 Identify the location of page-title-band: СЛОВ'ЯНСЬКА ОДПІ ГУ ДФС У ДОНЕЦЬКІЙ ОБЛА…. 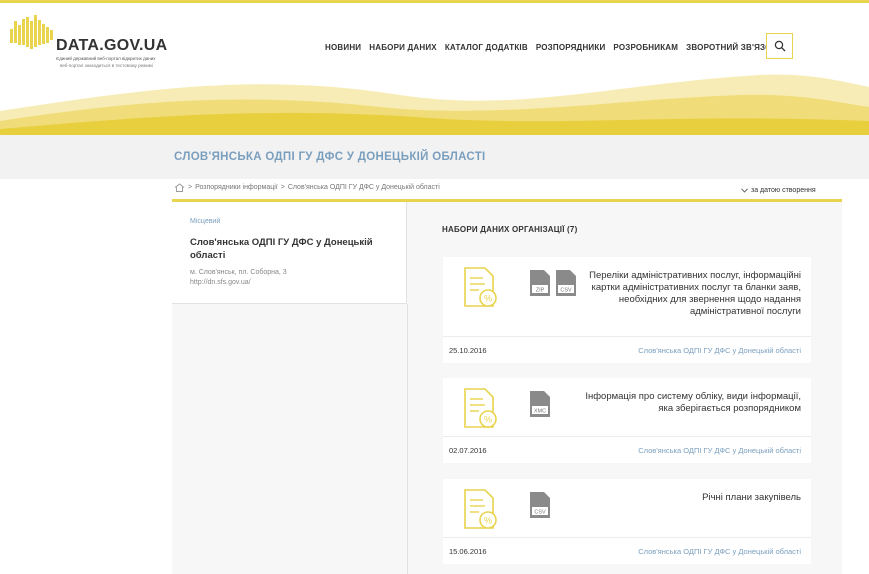
(434, 157).